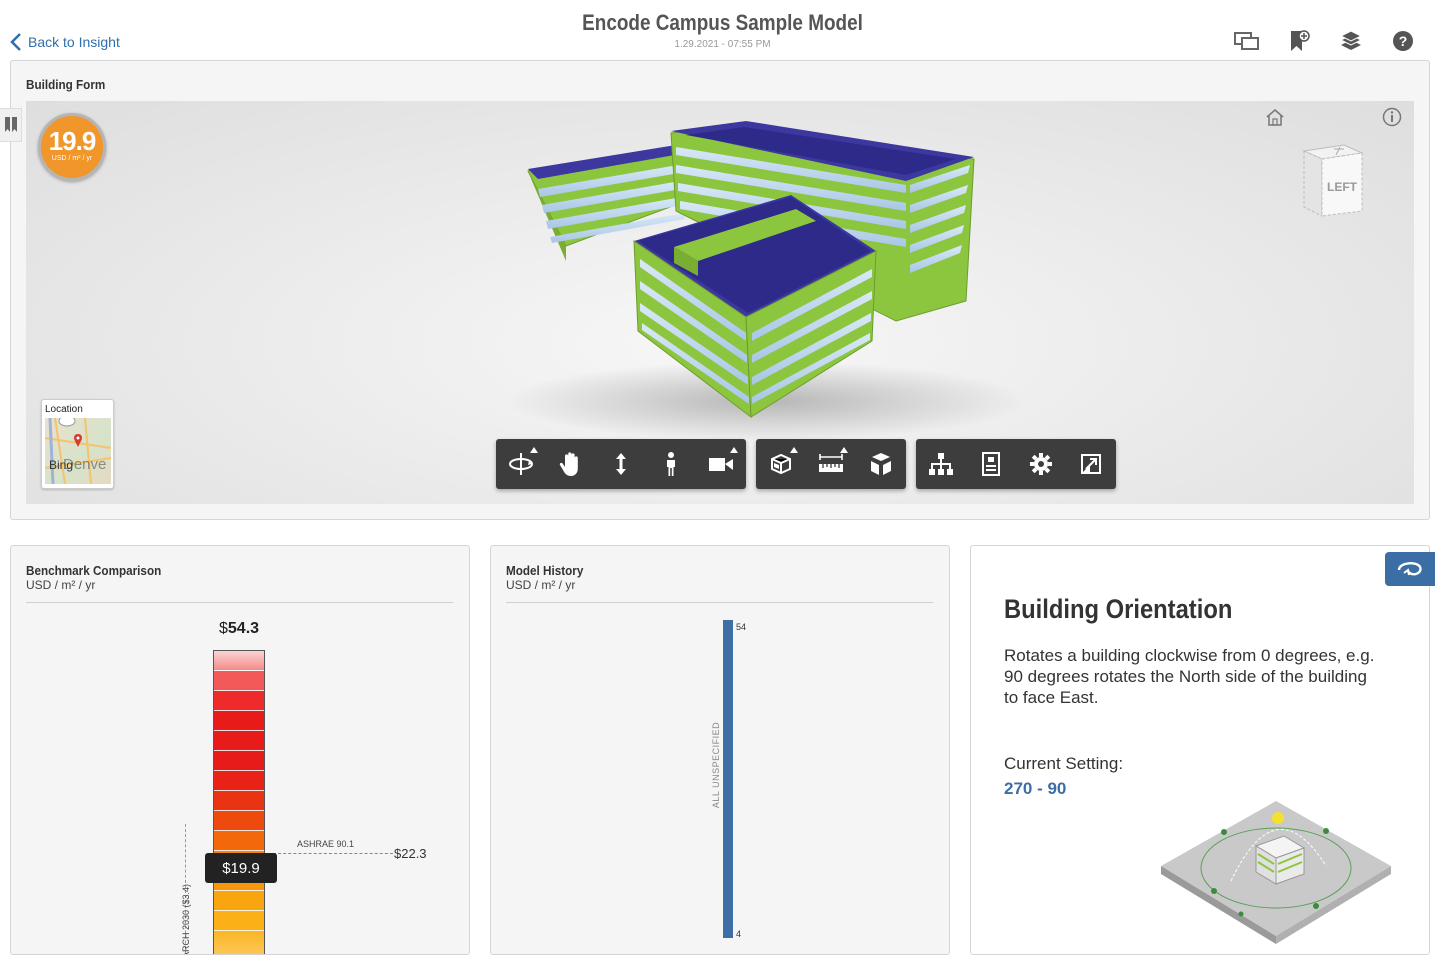  Describe the element at coordinates (326, 844) in the screenshot. I see `ashrae-label: ASHRAE 90.1` at that location.